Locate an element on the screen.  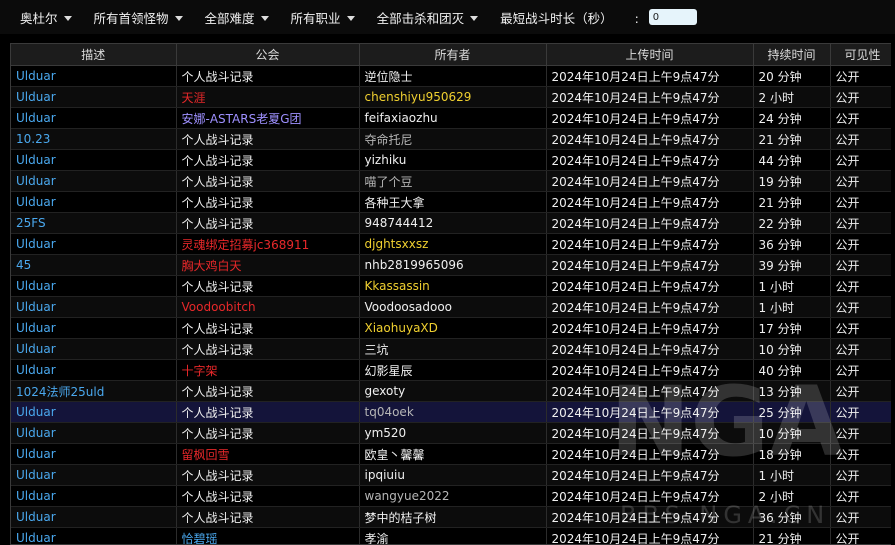
owner-cell: 夺命托尼 is located at coordinates (452, 139).